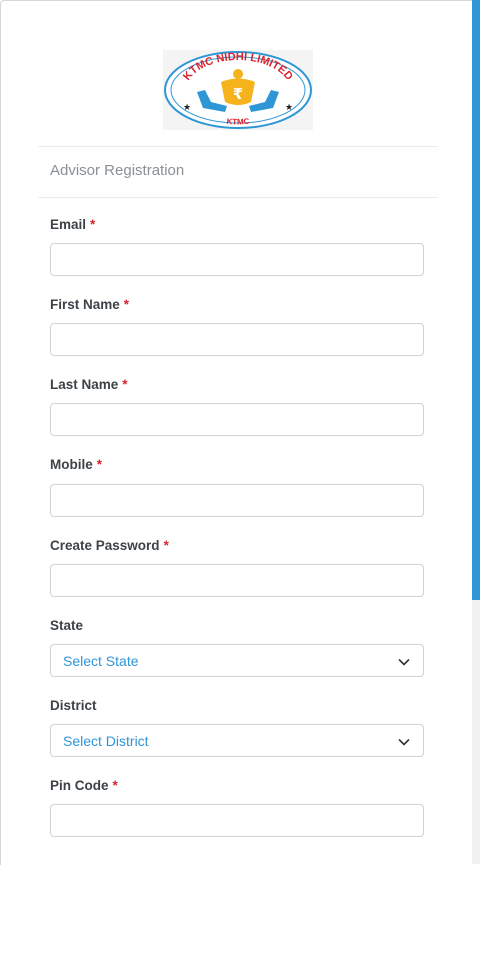 Image resolution: width=480 pixels, height=960 pixels. Describe the element at coordinates (237, 500) in the screenshot. I see `mobile-field` at that location.